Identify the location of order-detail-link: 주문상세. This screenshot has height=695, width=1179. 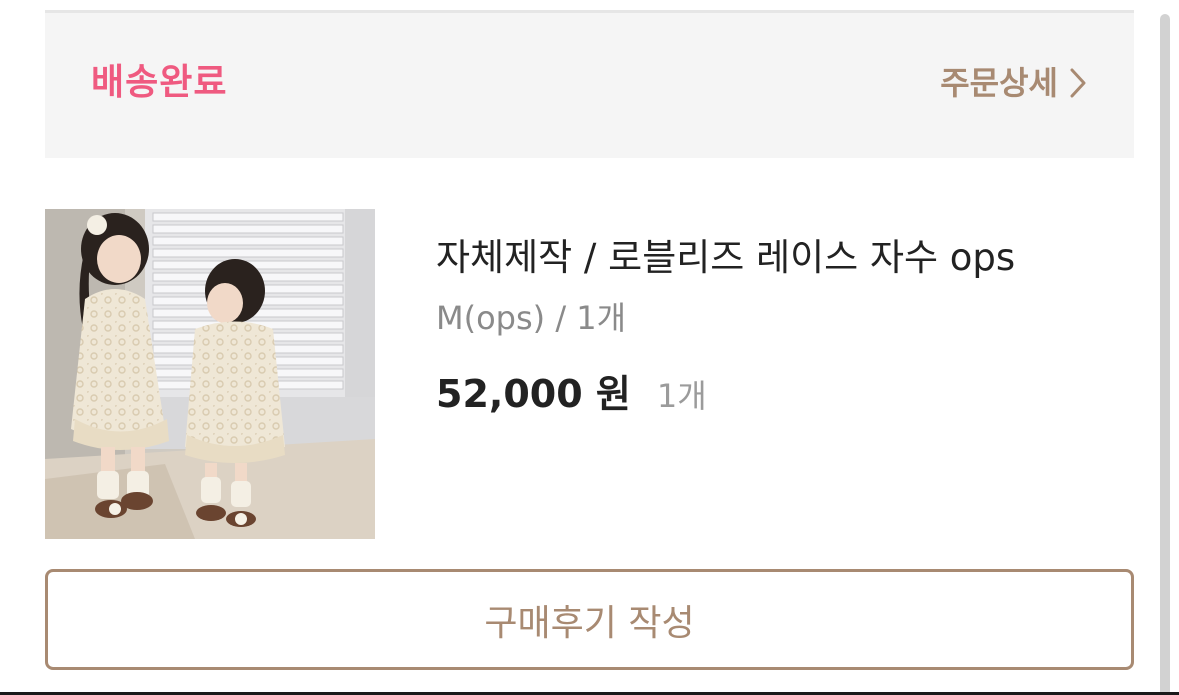
(1013, 83).